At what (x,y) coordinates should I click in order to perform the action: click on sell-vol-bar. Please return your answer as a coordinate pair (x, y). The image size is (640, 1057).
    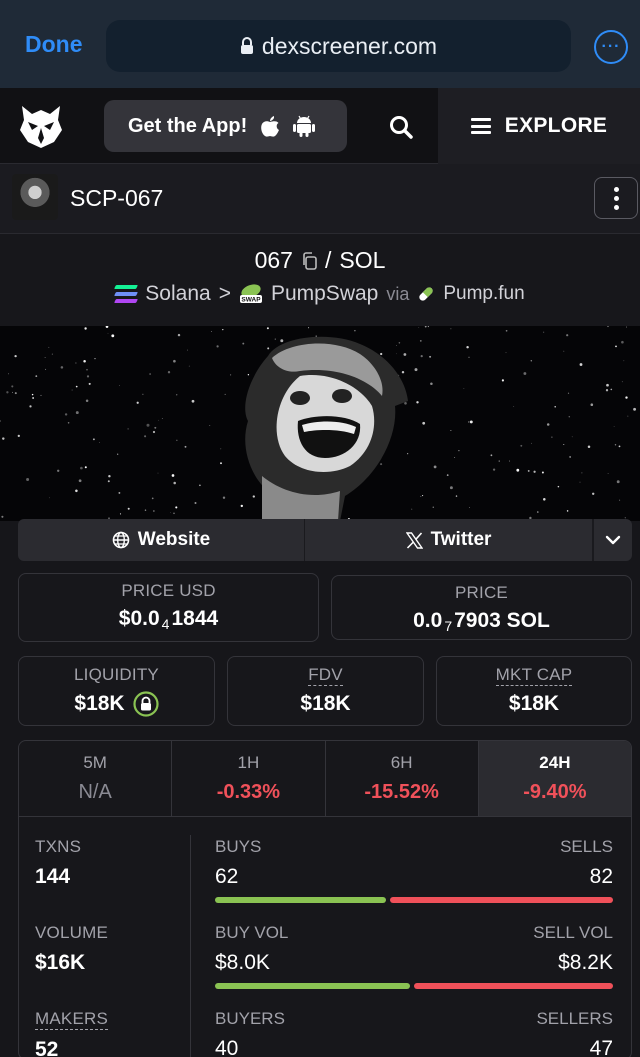
    Looking at the image, I should click on (513, 986).